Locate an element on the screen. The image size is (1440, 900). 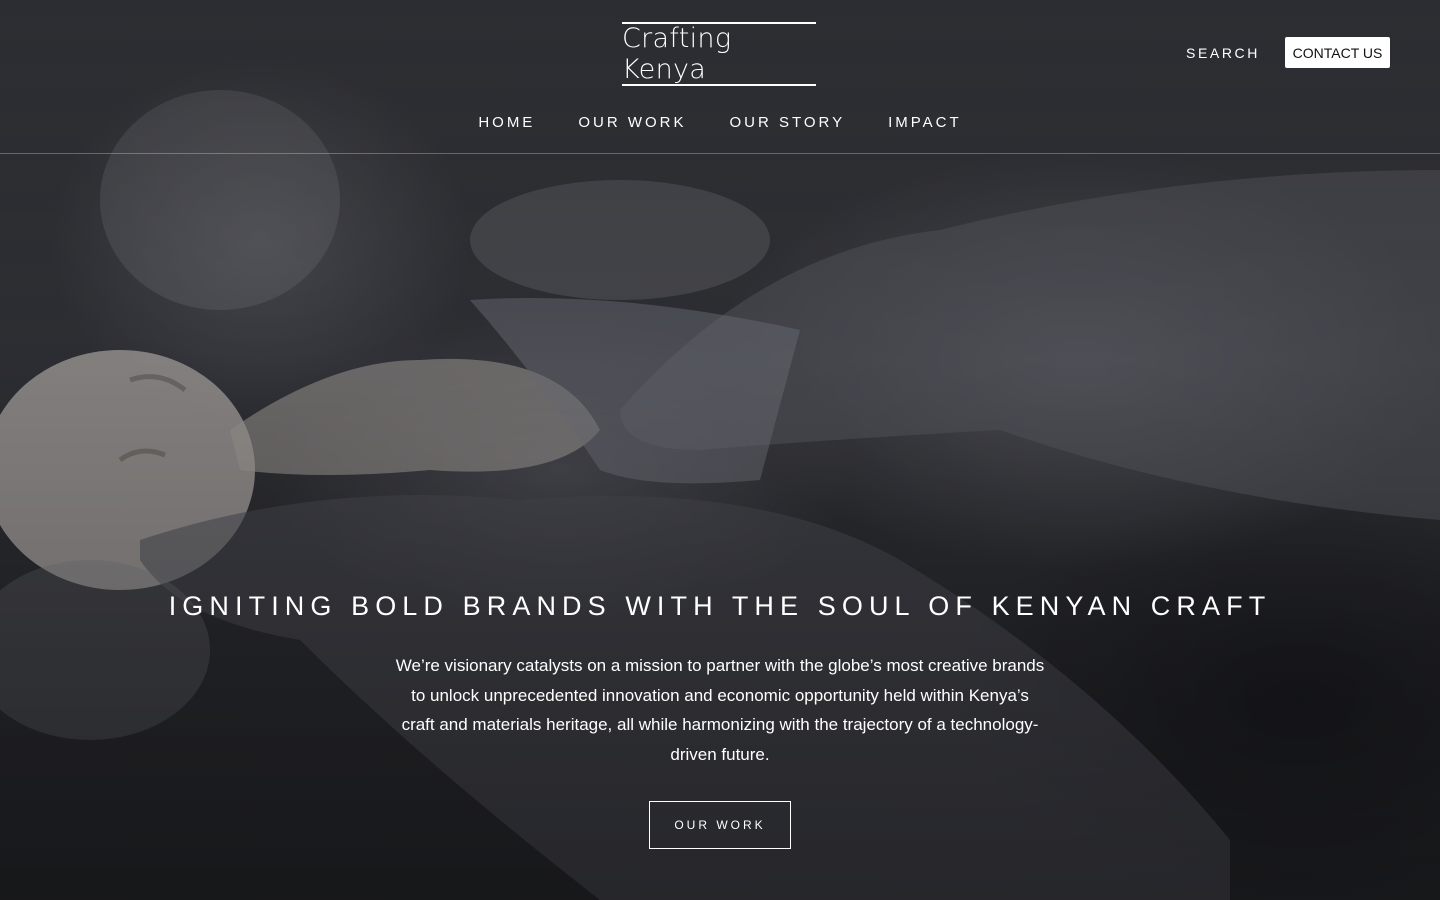
nav-item-home: HOME is located at coordinates (506, 123).